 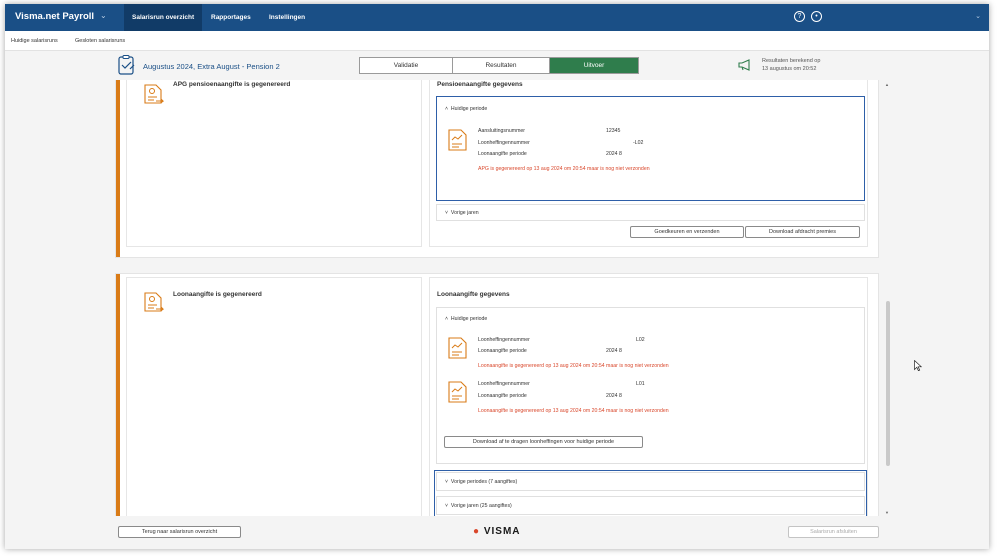 I want to click on nav-salarisrun-overzicht: Salarisrun overzicht, so click(x=163, y=17).